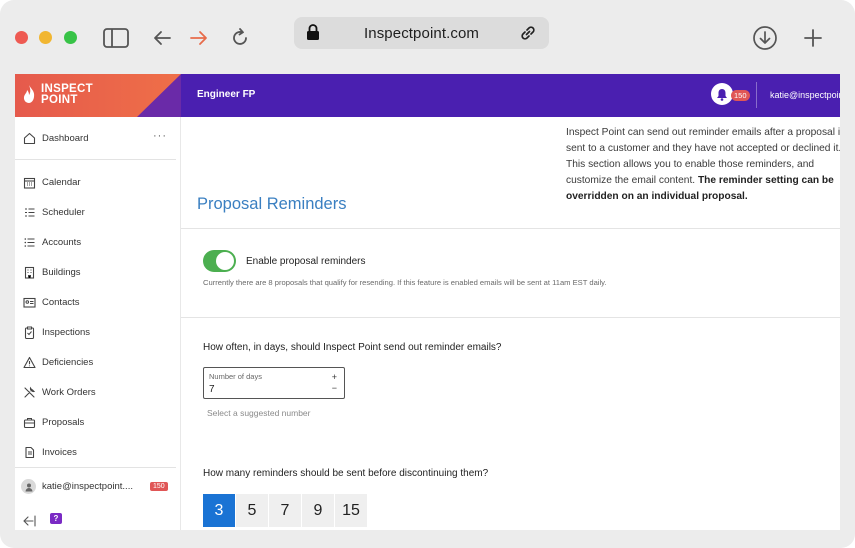 Image resolution: width=855 pixels, height=548 pixels. What do you see at coordinates (116, 38) in the screenshot?
I see `sidebar-toggle-icon` at bounding box center [116, 38].